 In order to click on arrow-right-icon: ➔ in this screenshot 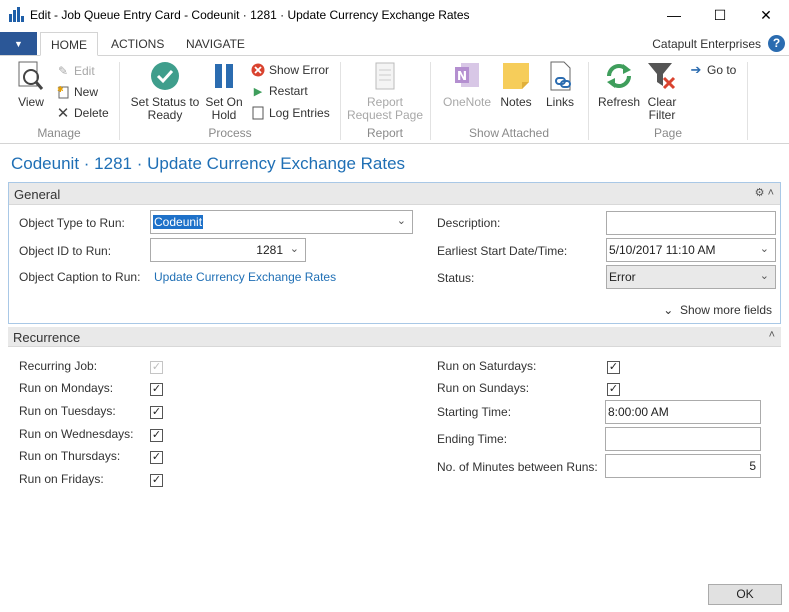, I will do `click(696, 69)`.